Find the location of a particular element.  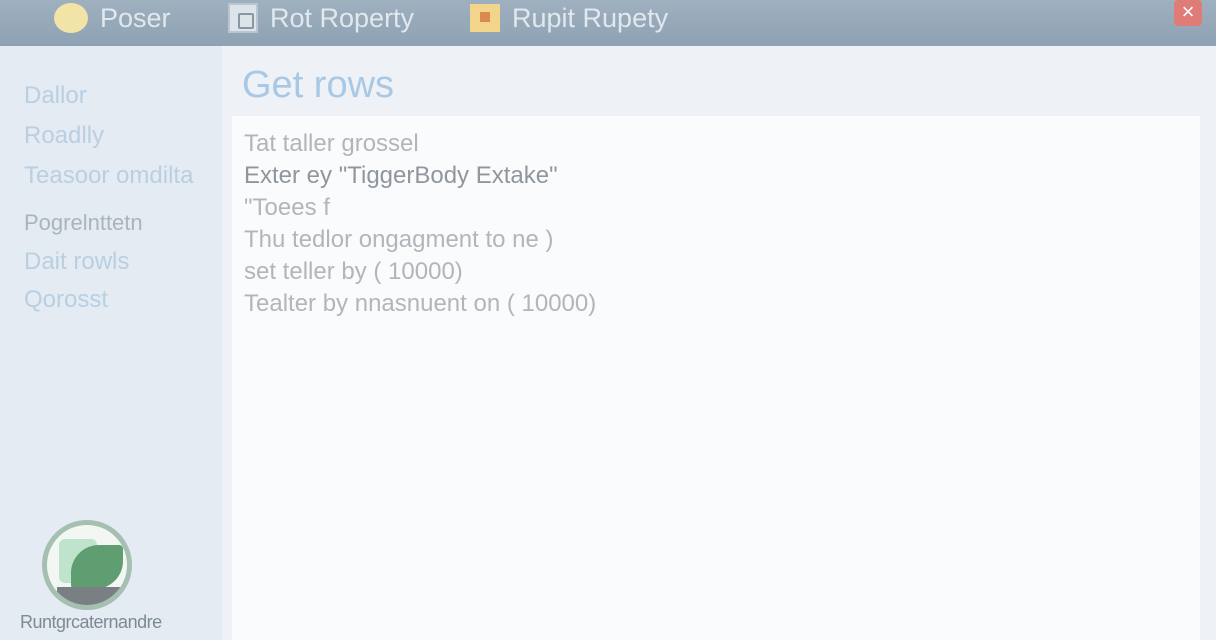

logo-base-shape is located at coordinates (89, 596).